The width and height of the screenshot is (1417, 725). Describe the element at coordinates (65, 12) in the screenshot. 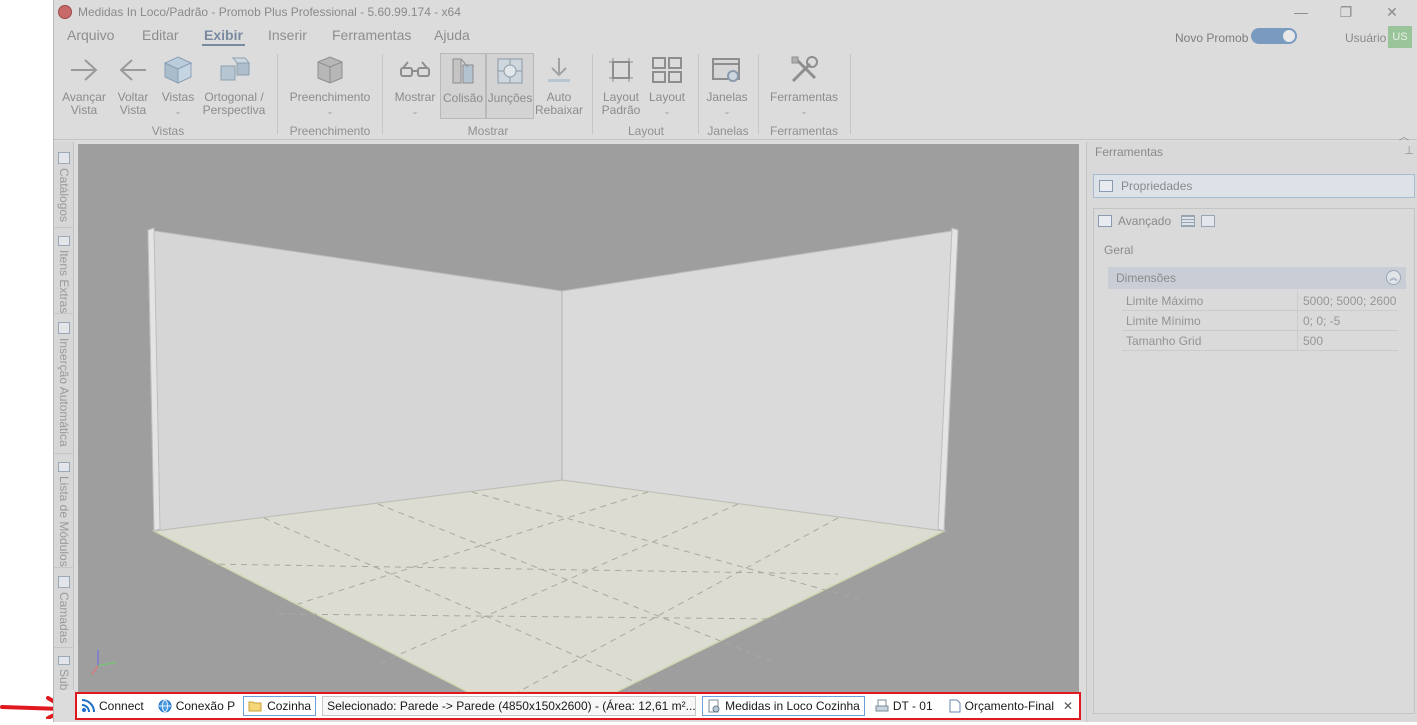

I see `promob-logo-icon` at that location.